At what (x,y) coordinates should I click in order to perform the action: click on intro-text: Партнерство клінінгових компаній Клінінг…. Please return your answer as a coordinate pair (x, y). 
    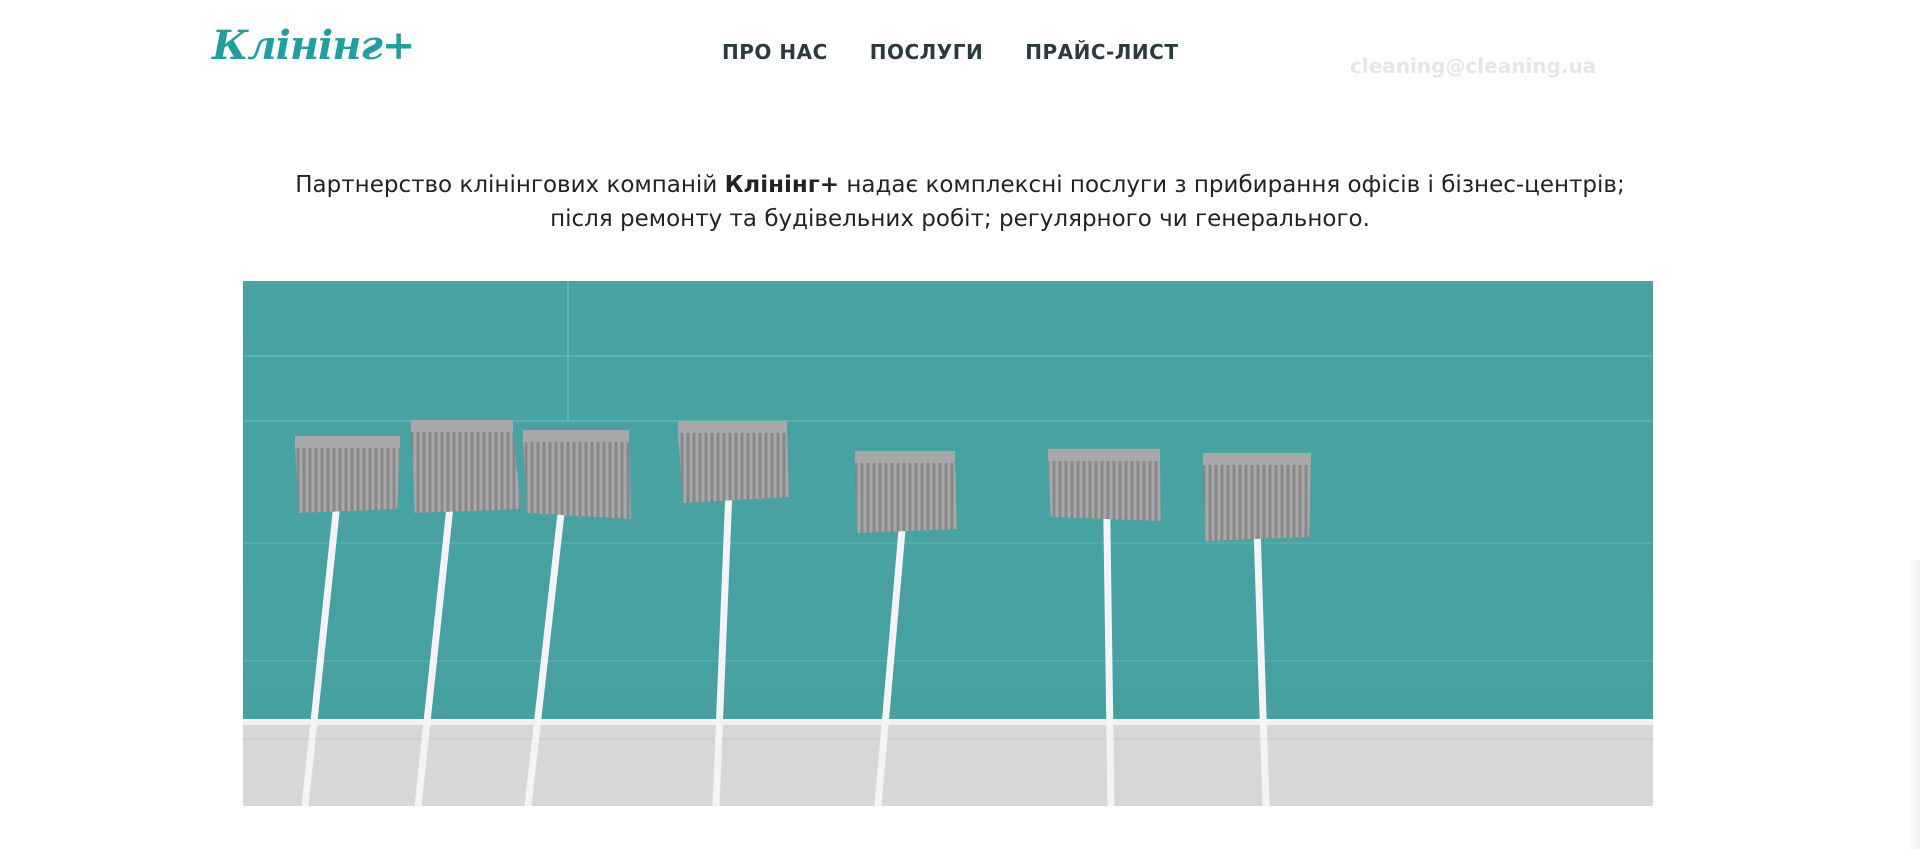
    Looking at the image, I should click on (960, 202).